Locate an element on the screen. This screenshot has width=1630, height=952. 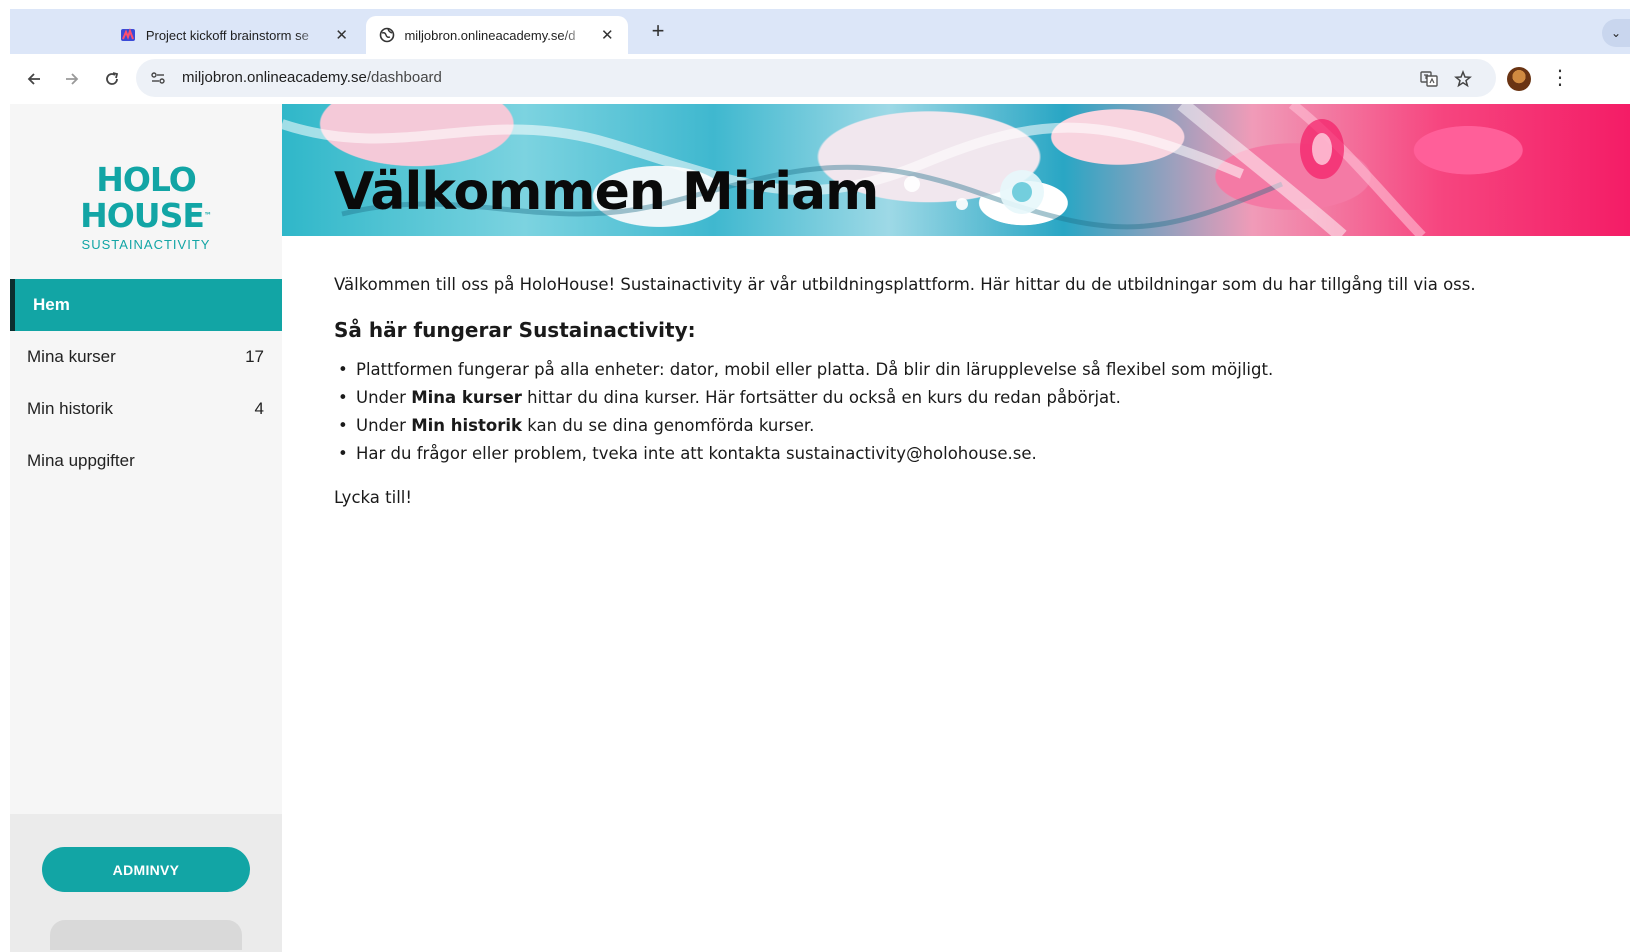
min-historik-emphasis: Min historik is located at coordinates (466, 425).